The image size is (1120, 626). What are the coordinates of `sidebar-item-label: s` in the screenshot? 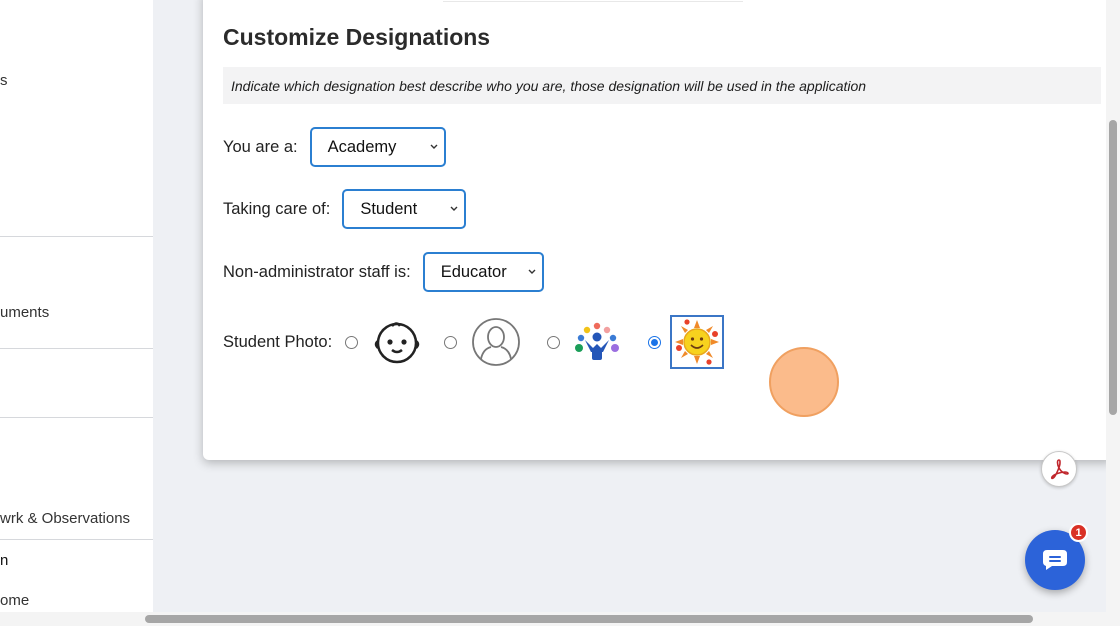 It's located at (4, 80).